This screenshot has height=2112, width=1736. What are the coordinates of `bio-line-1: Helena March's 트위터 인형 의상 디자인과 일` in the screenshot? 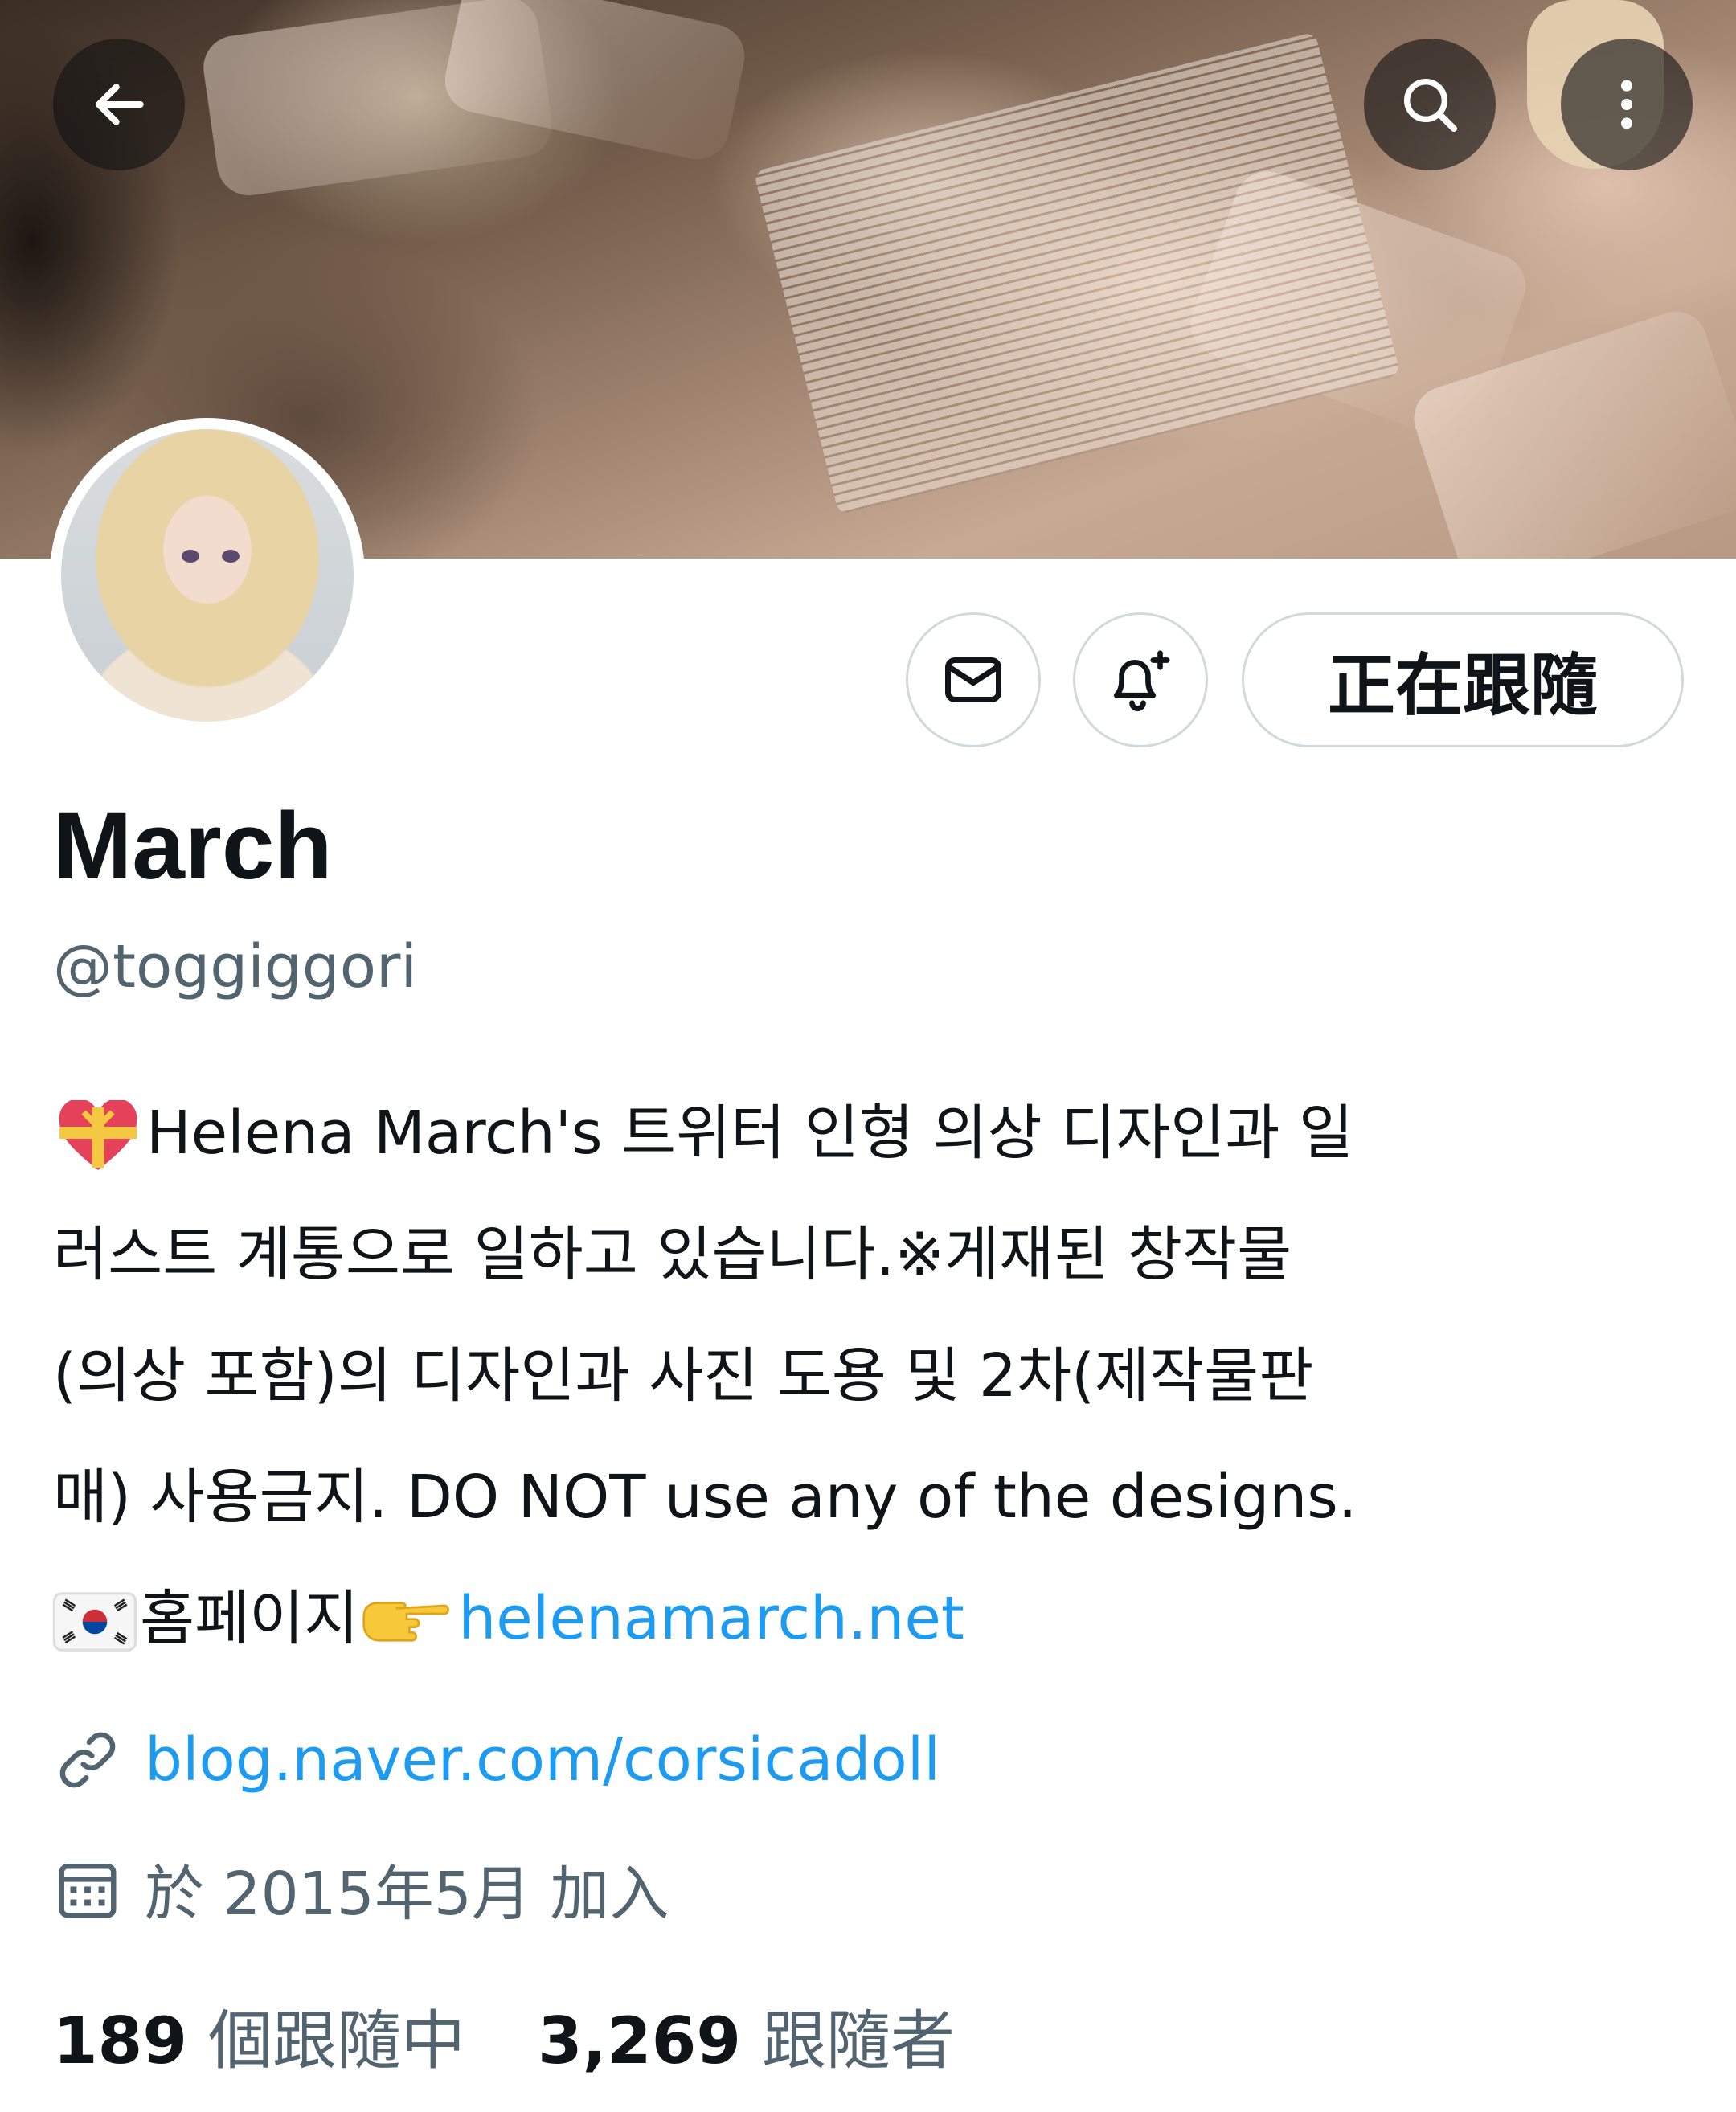 It's located at (873, 1133).